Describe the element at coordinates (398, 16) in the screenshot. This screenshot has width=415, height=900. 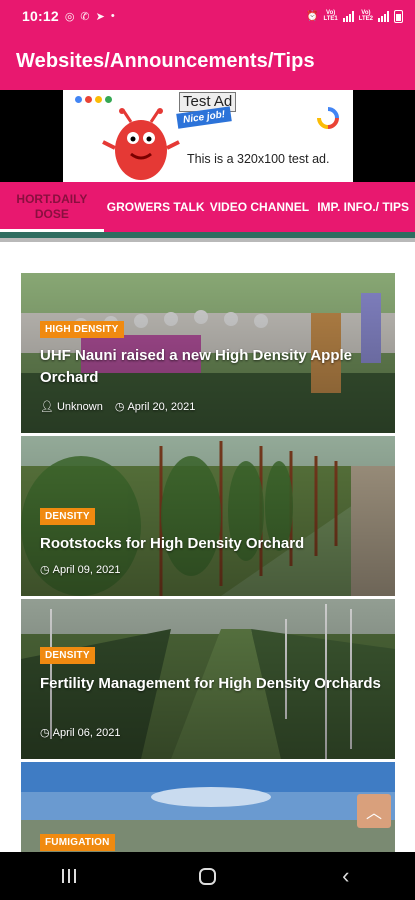
I see `battery-icon` at that location.